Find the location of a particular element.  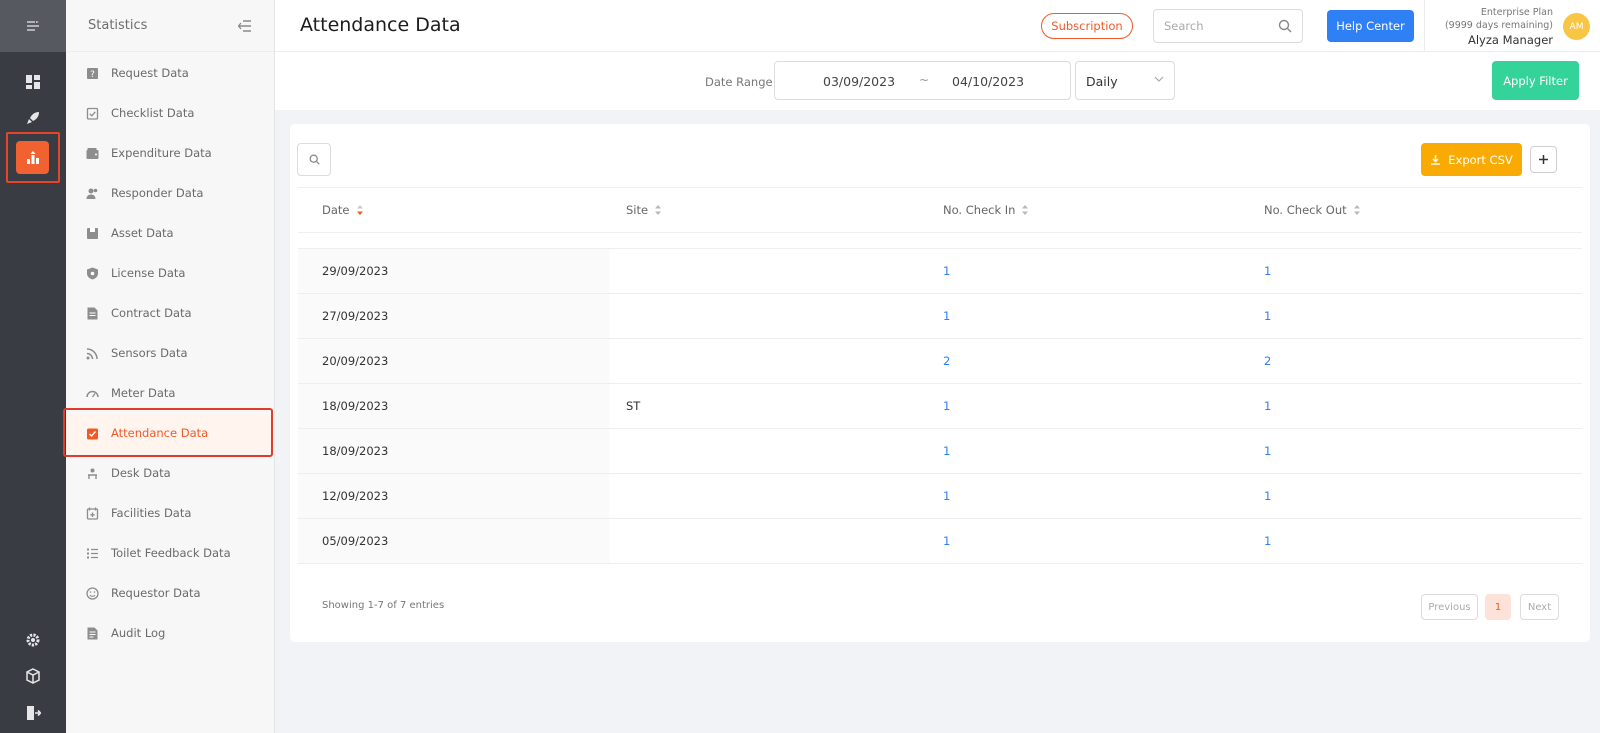

end-date: 04/10/2023 is located at coordinates (988, 81).